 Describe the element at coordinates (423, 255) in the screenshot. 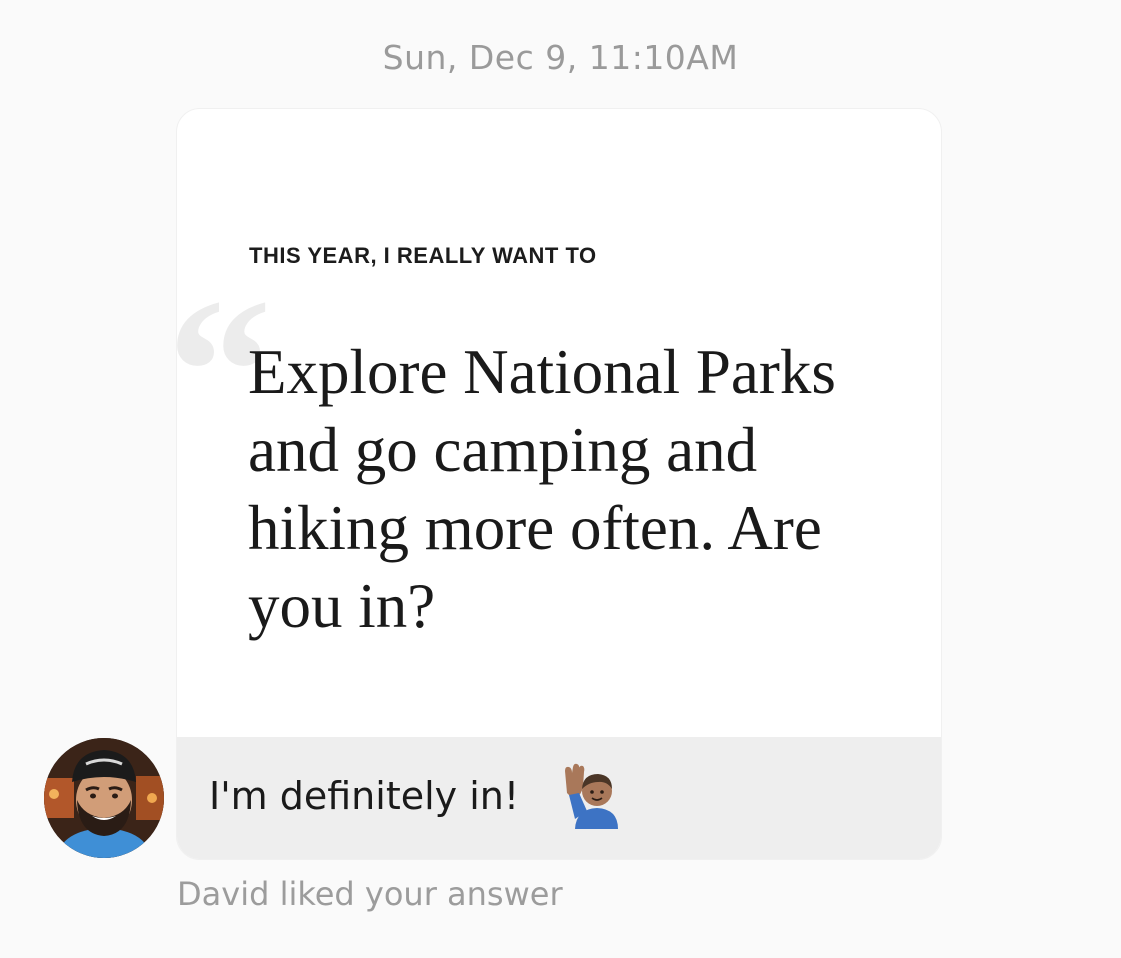

I see `prompt-label: THIS YEAR, I REALLY WANT TO` at that location.